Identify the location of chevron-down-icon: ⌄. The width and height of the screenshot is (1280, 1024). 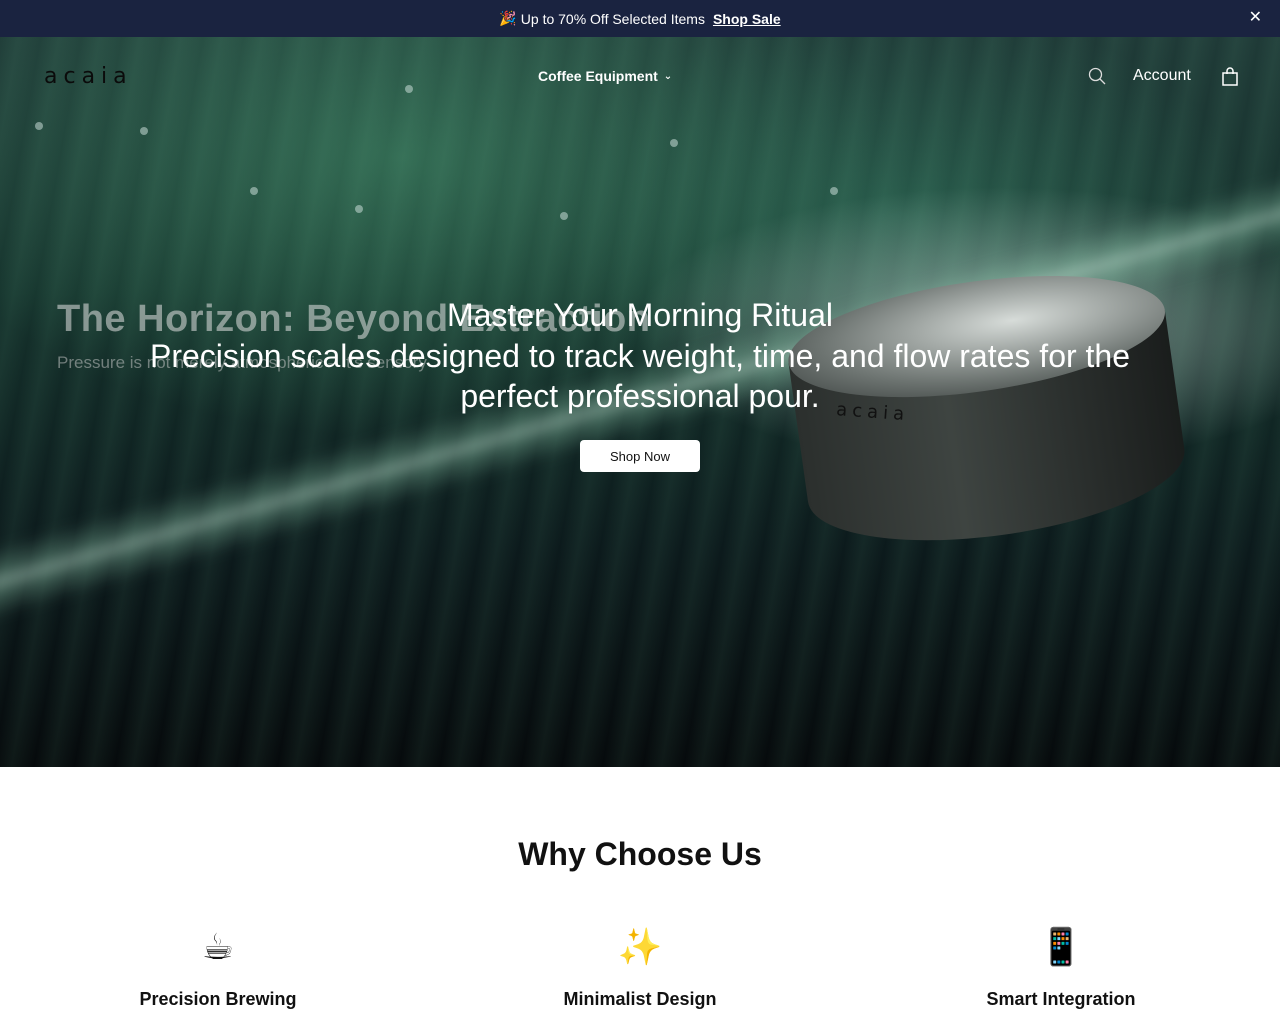
(668, 76).